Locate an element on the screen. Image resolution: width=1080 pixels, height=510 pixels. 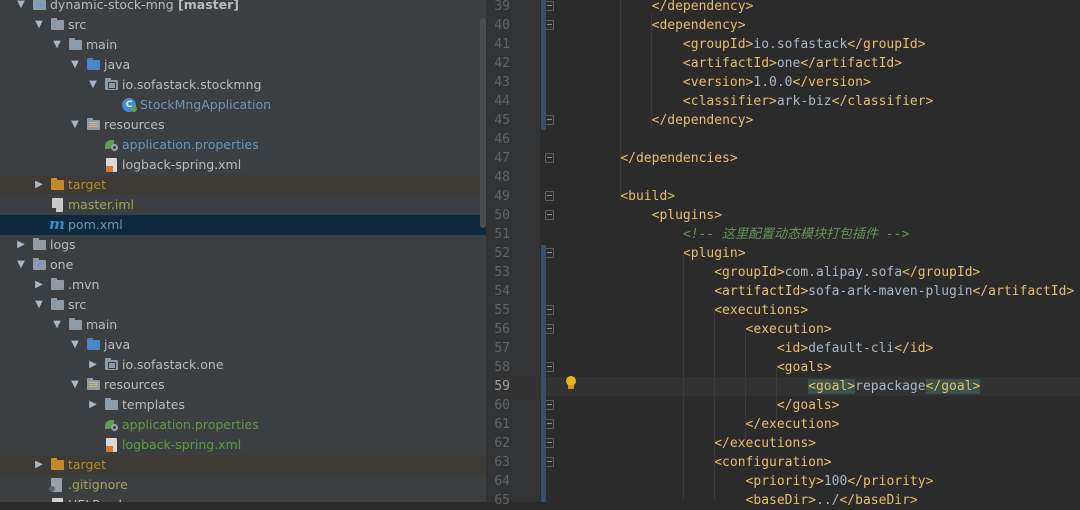
tree-item: C StockMngApplication is located at coordinates (243, 105).